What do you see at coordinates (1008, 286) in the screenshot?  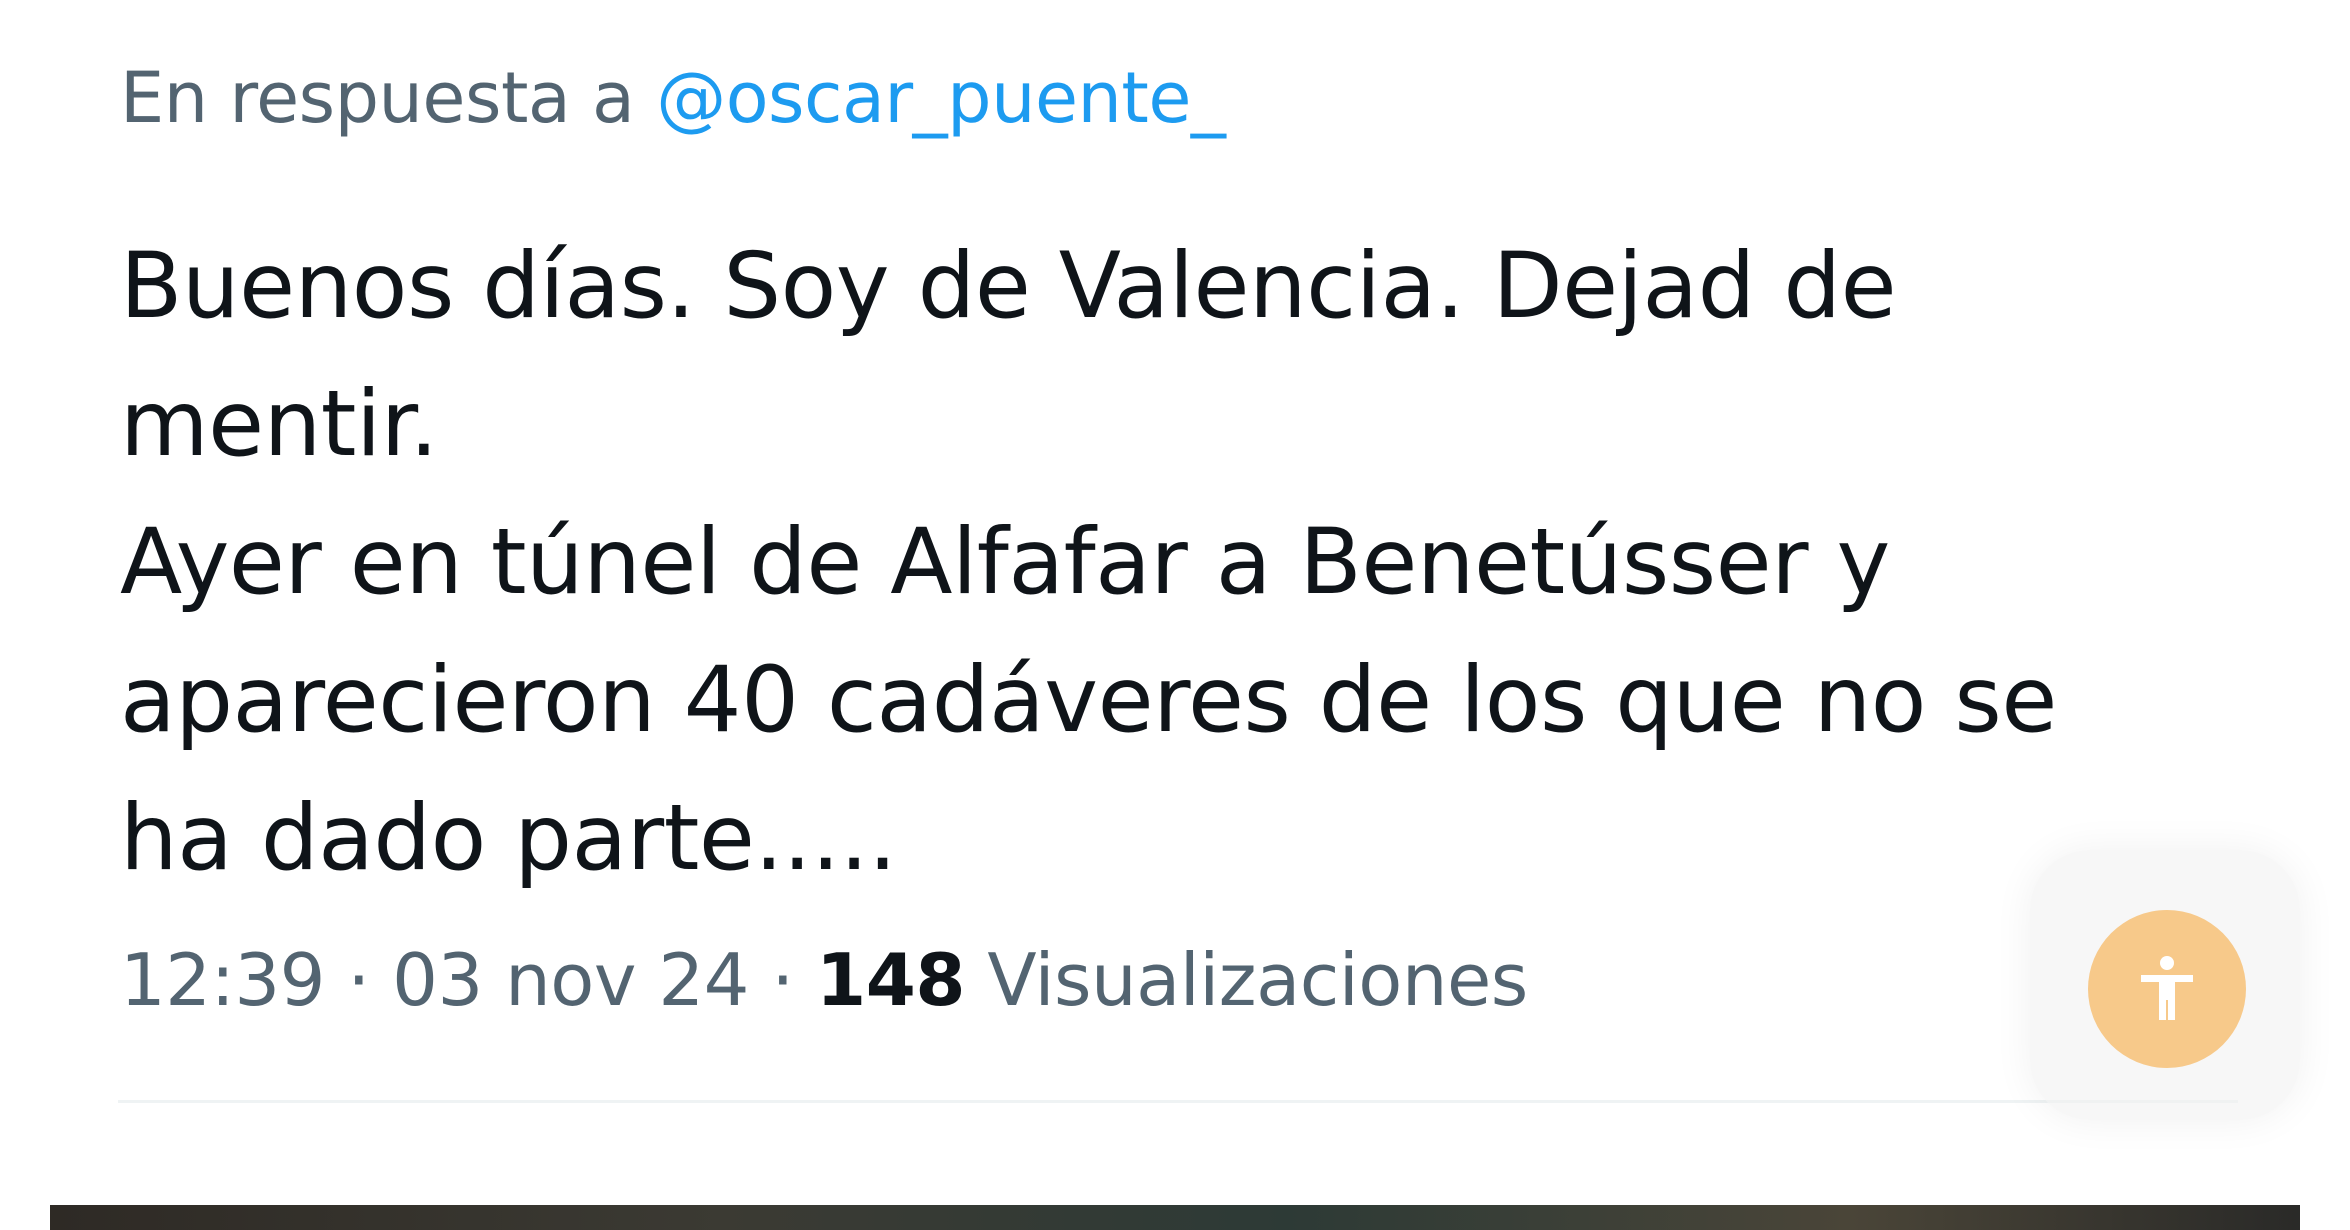 I see `tweet-text-line: Buenos días. Soy de Valencia. Dejad de` at bounding box center [1008, 286].